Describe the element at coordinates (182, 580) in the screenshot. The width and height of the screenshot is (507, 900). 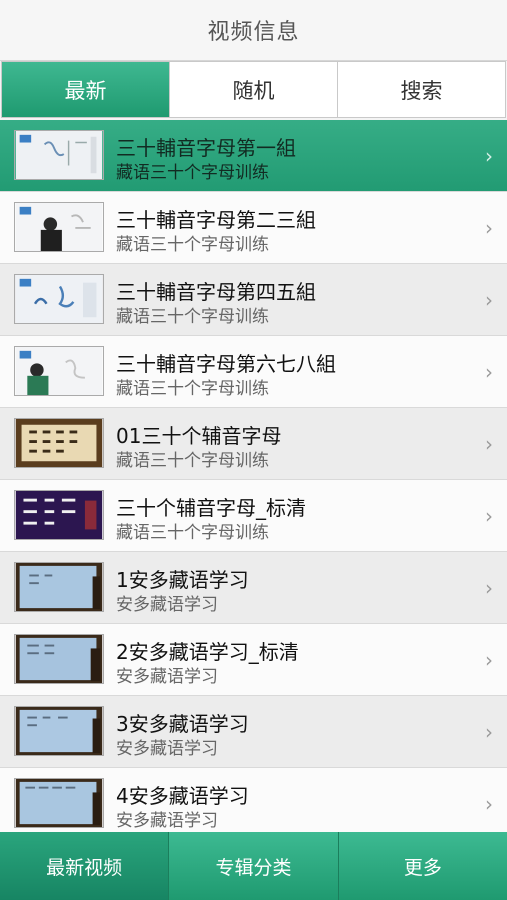
I see `video-title: 1安多藏语学习` at that location.